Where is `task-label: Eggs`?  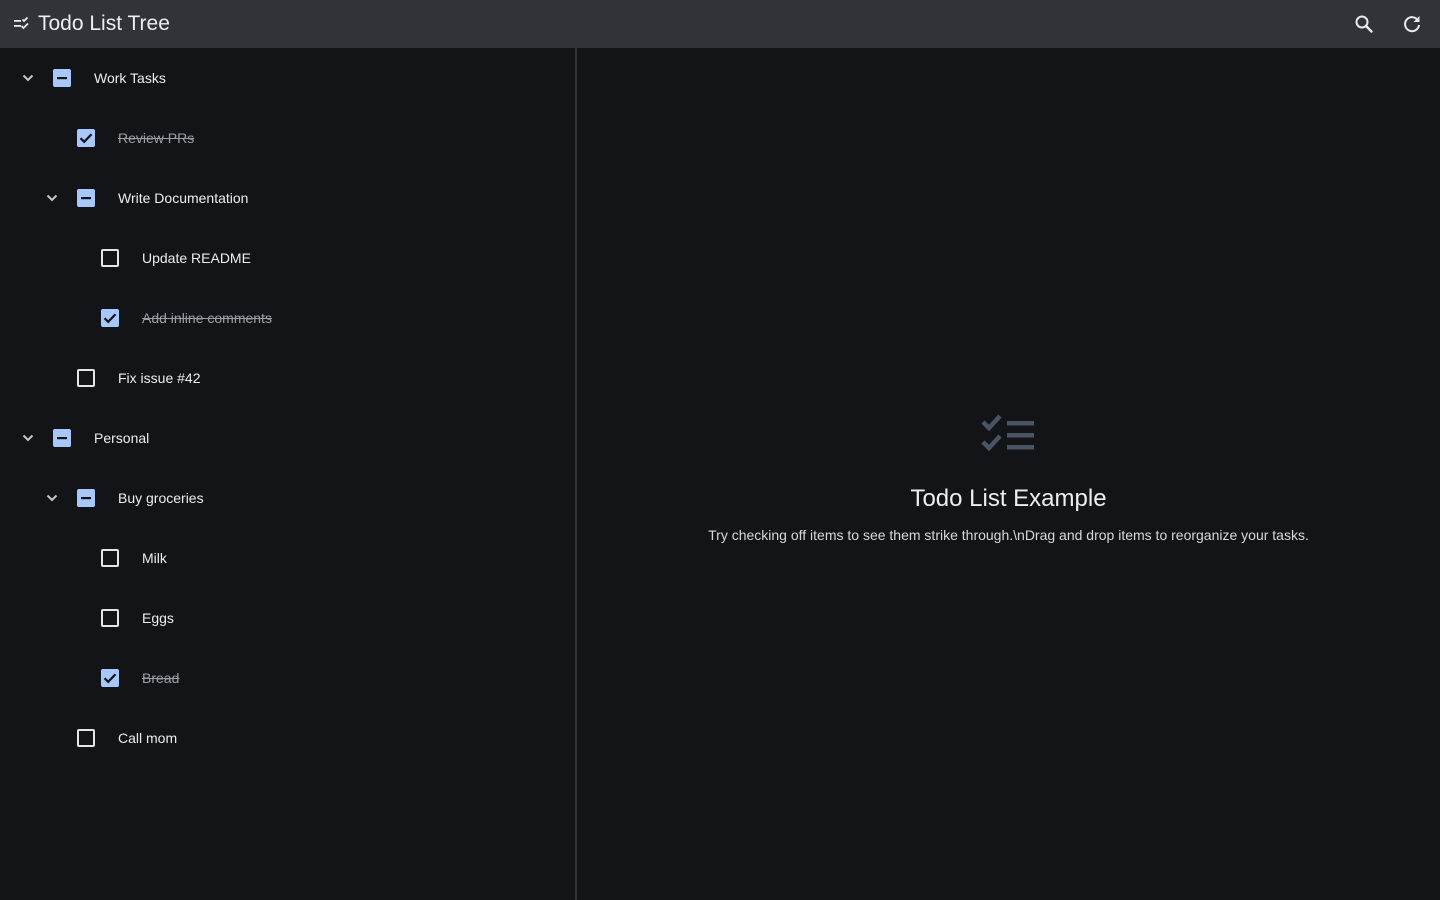
task-label: Eggs is located at coordinates (158, 618).